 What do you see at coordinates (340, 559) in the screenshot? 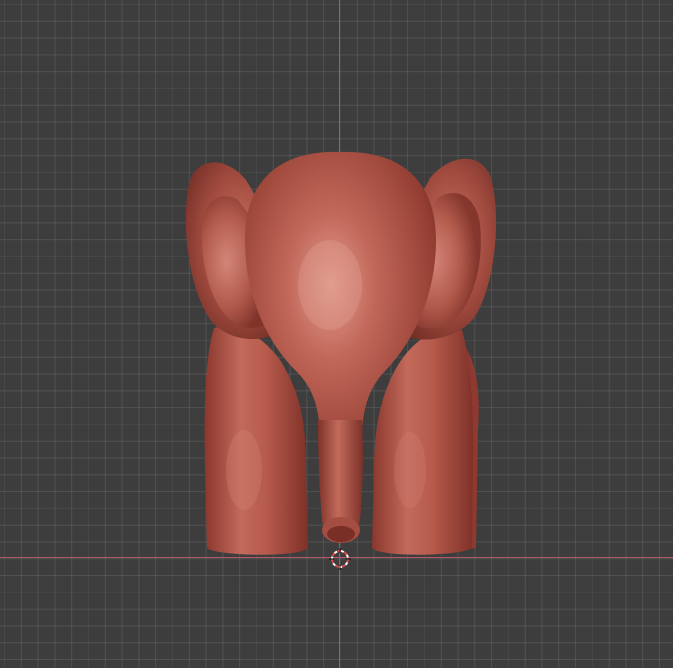
I see `3d-cursor-icon` at bounding box center [340, 559].